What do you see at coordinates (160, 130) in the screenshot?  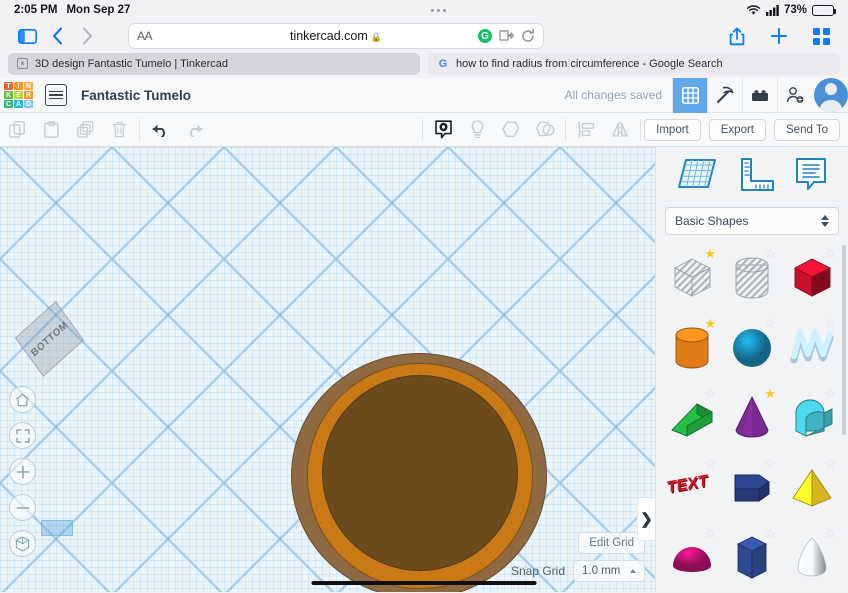 I see `undo-button` at bounding box center [160, 130].